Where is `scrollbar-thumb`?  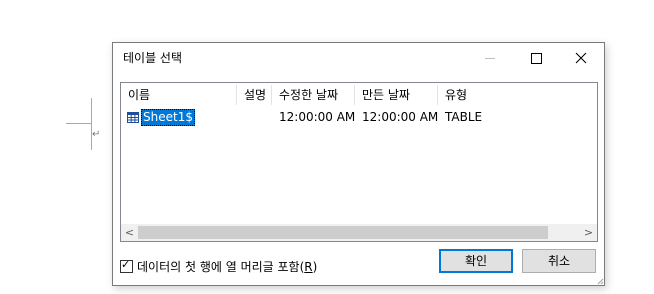 scrollbar-thumb is located at coordinates (343, 232).